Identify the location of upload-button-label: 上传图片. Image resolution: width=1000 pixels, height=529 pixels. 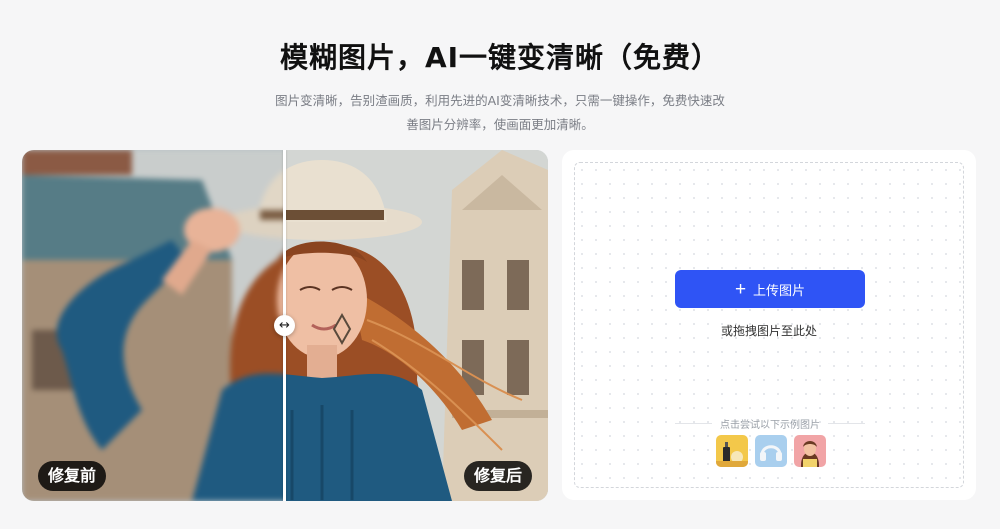
(779, 290).